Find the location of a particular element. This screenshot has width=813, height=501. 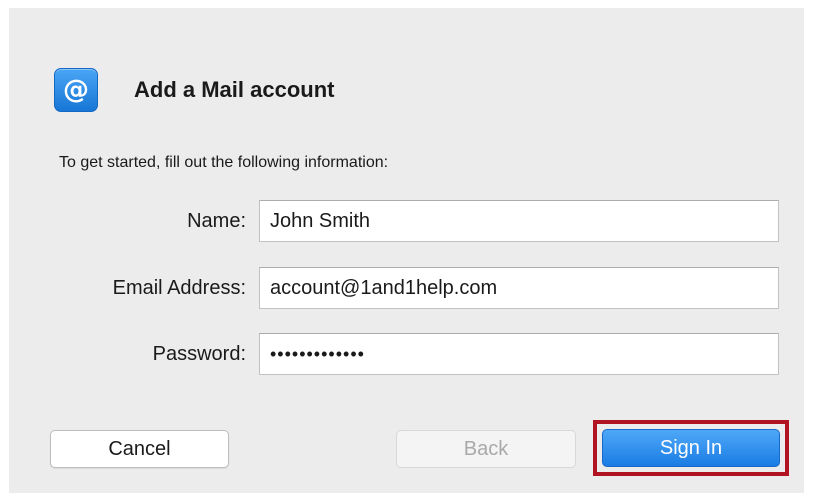

sign-in-button: Sign In is located at coordinates (691, 448).